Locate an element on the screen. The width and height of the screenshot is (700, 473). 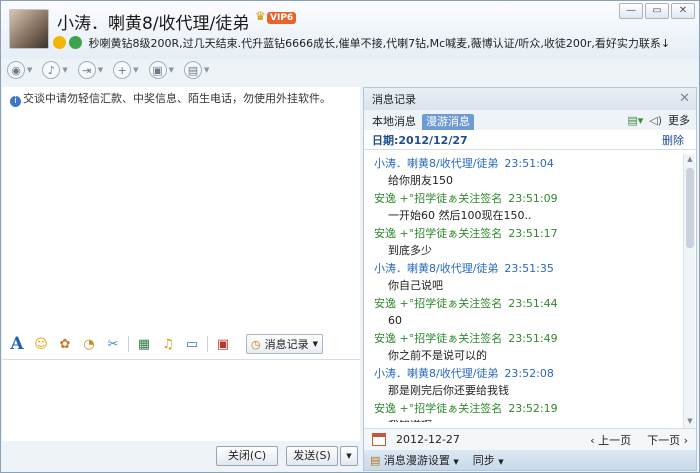
message-header: 安逸 +°招学徒ぁ关注签名 23:51:49 is located at coordinates (529, 339).